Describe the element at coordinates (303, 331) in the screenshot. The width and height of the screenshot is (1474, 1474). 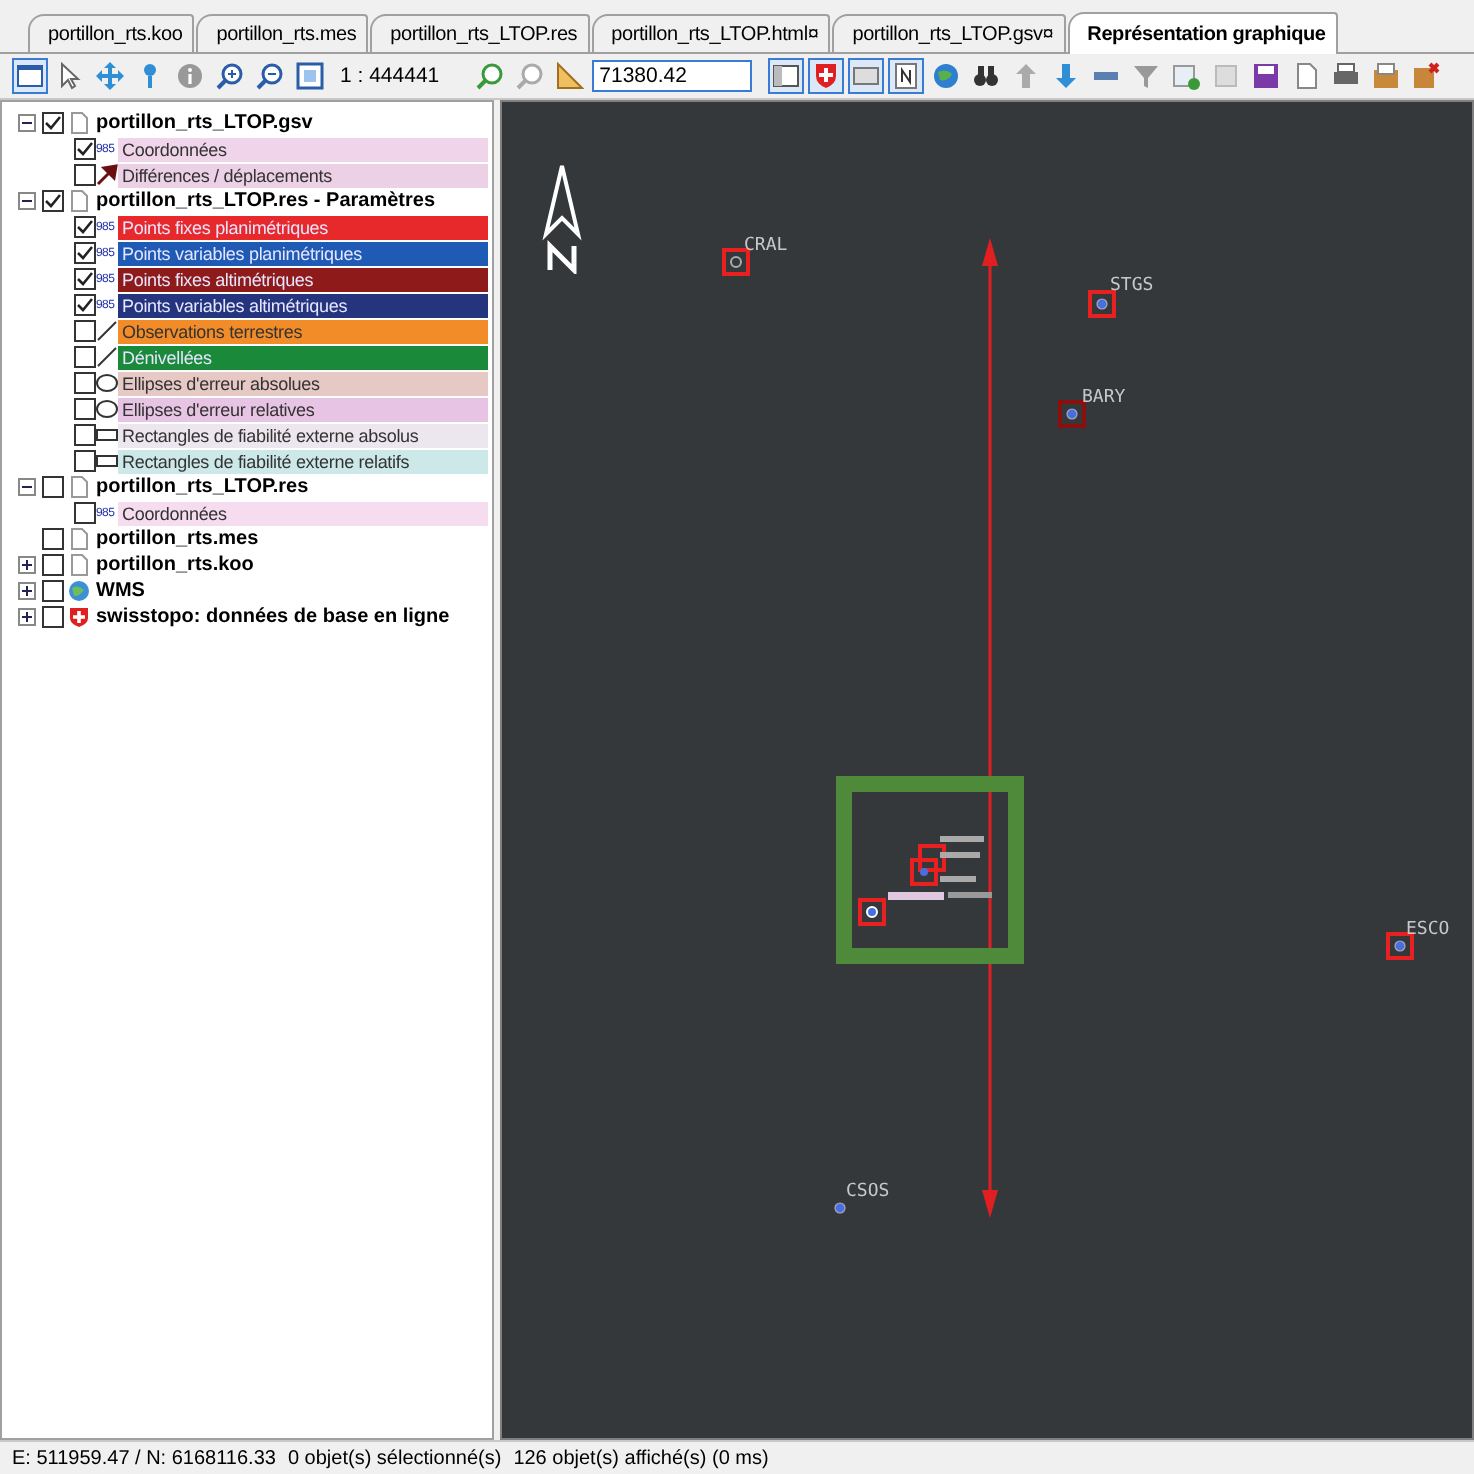
I see `layer-label: Observations terrestres` at that location.